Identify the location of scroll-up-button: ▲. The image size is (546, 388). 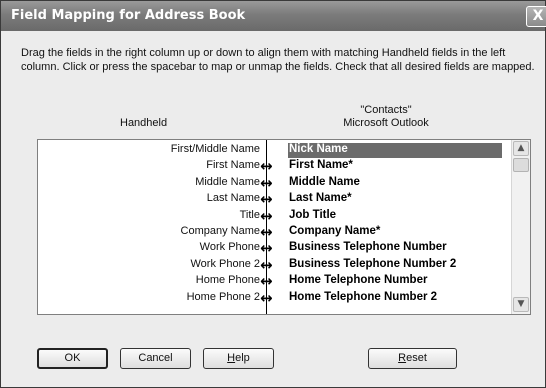
(521, 148).